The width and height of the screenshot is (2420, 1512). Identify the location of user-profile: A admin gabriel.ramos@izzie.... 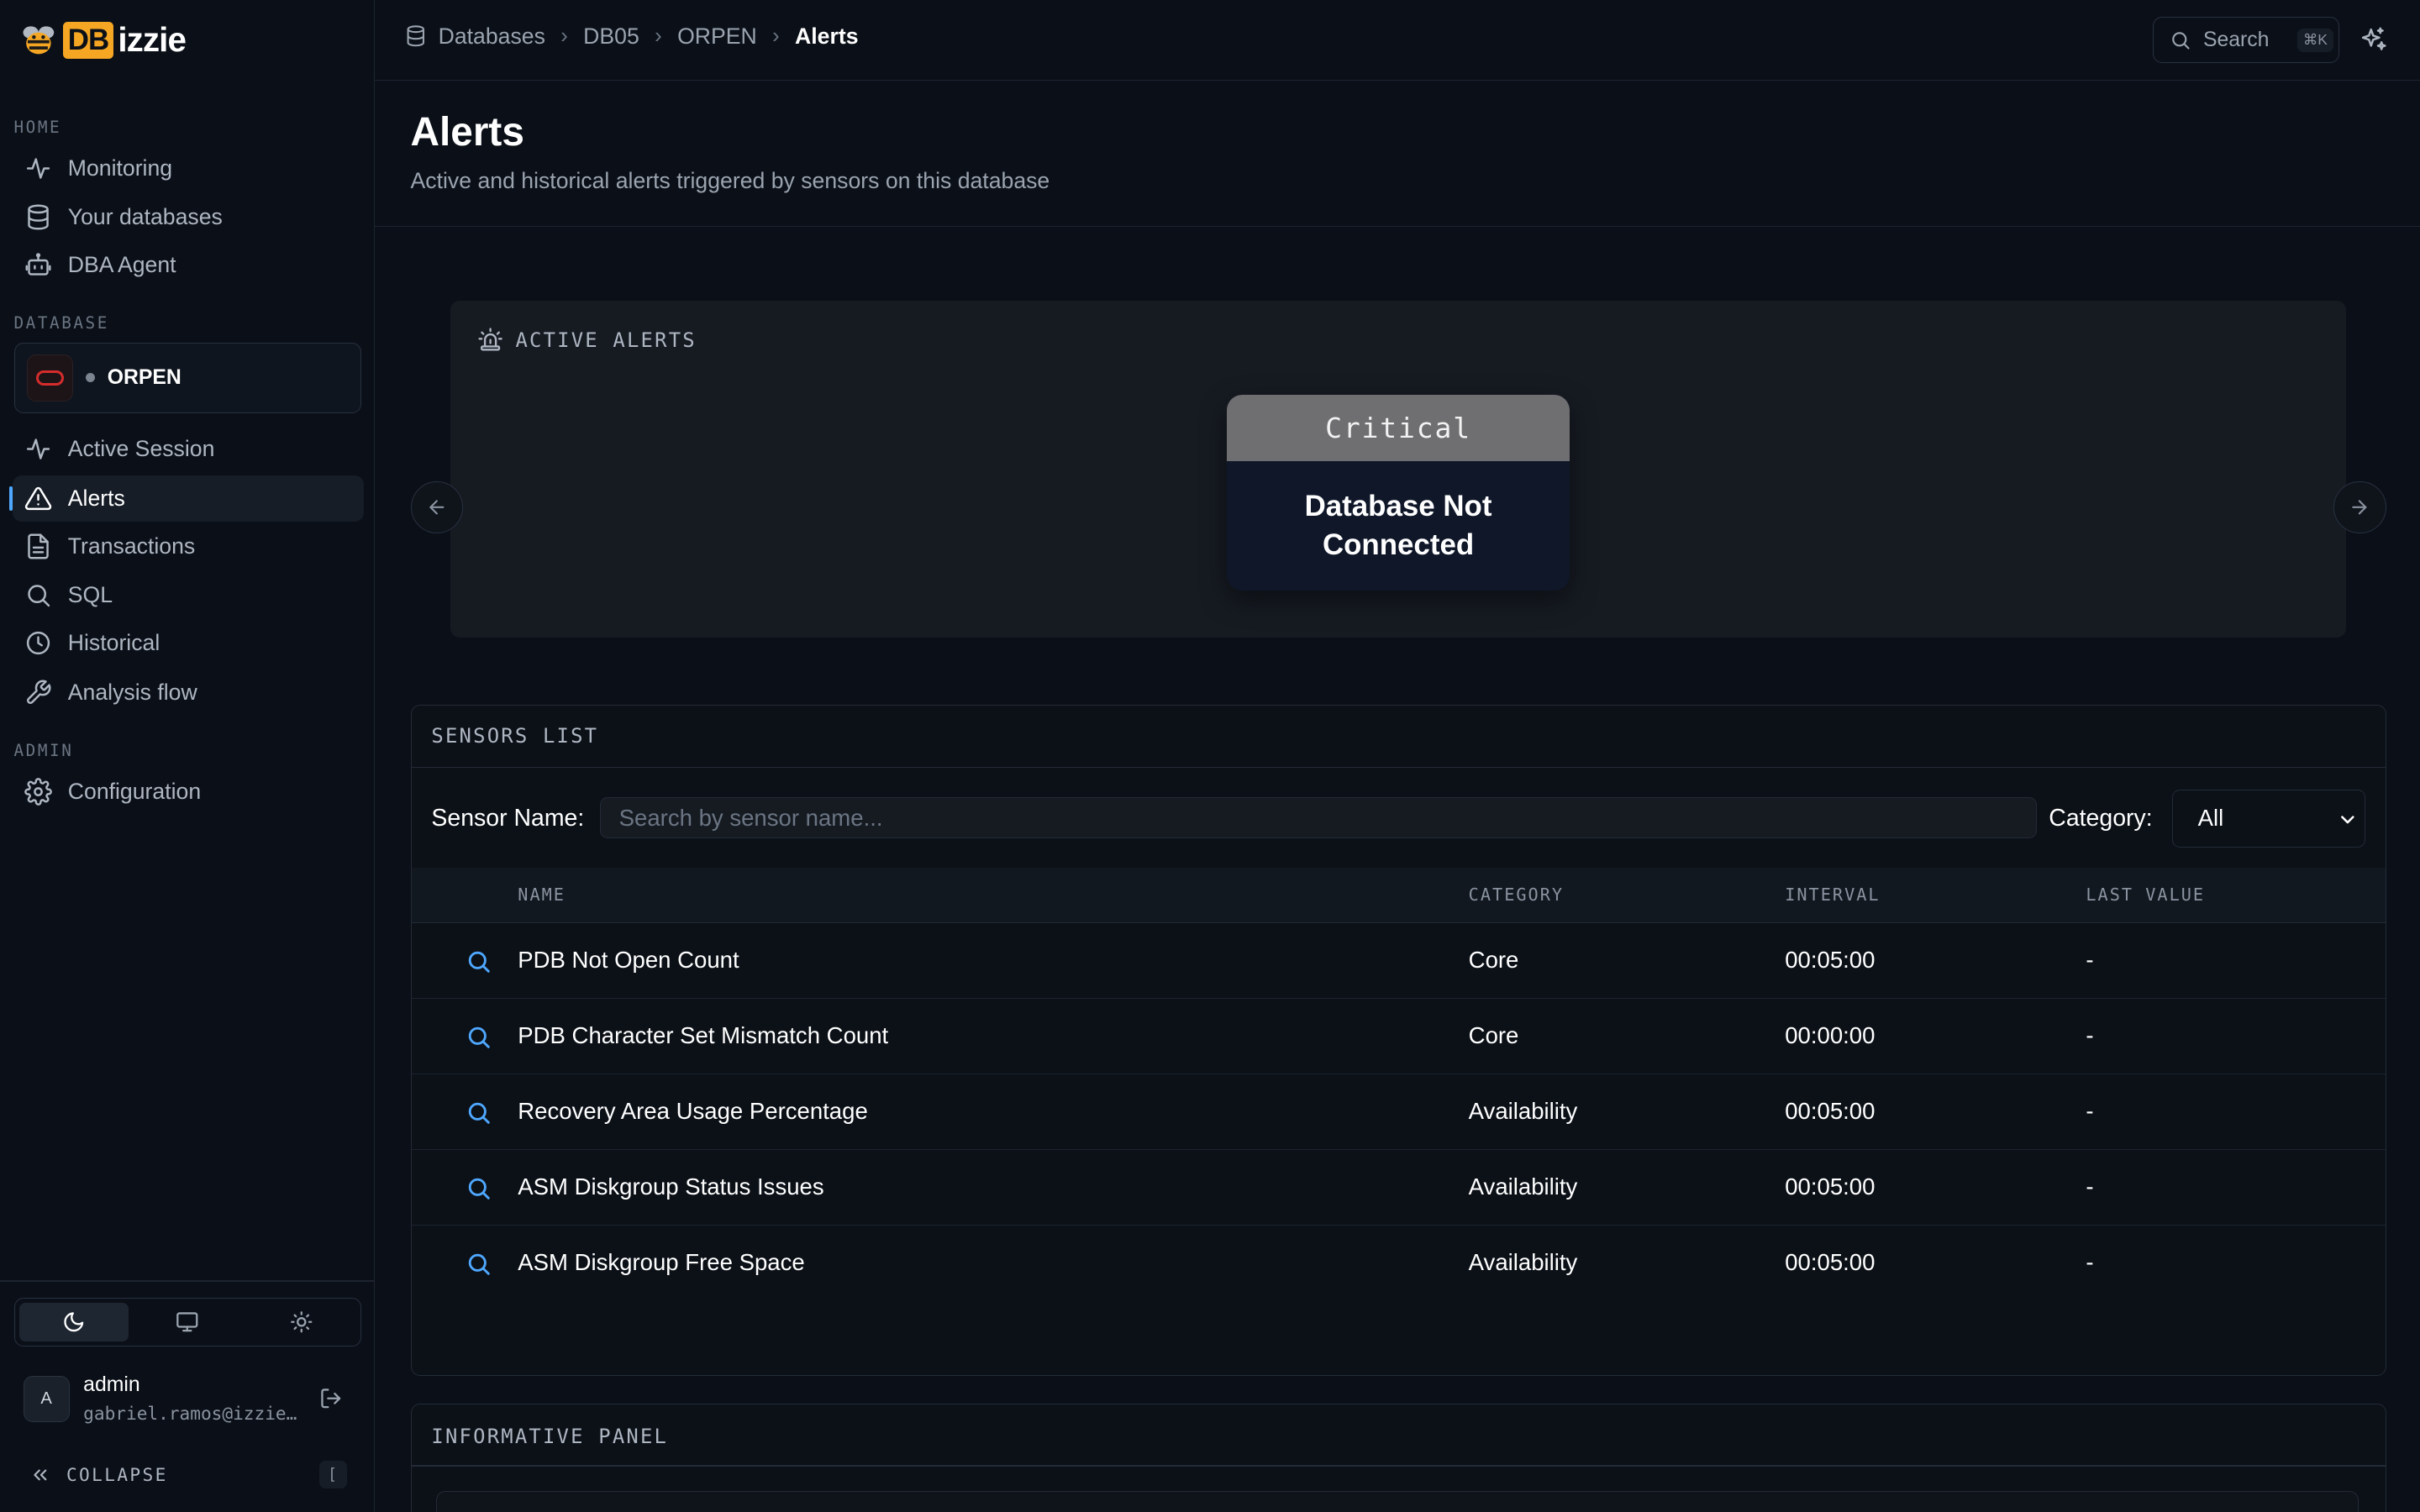
(189, 1399).